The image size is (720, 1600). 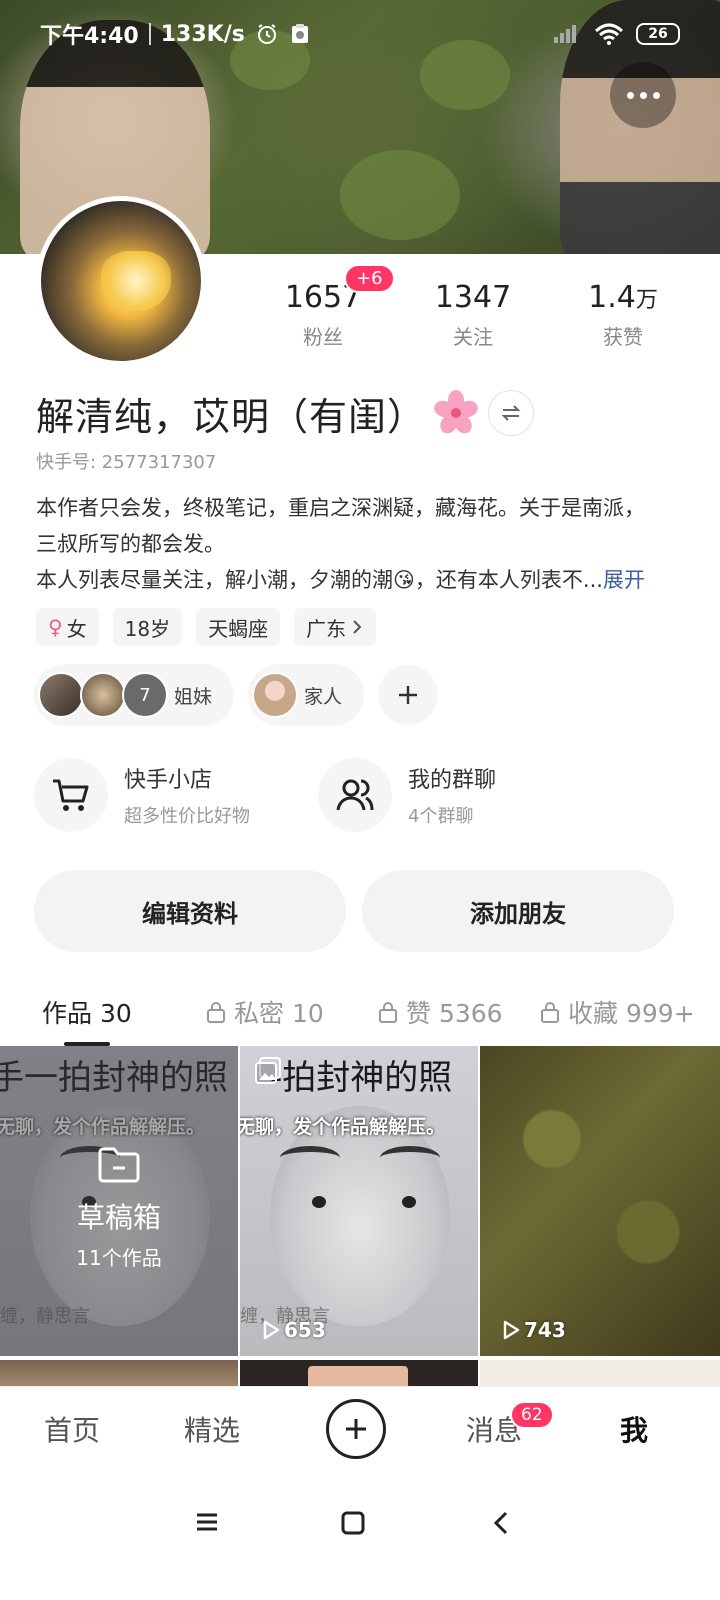 I want to click on kuaishou-id: 快手号: 2577317307, so click(x=126, y=462).